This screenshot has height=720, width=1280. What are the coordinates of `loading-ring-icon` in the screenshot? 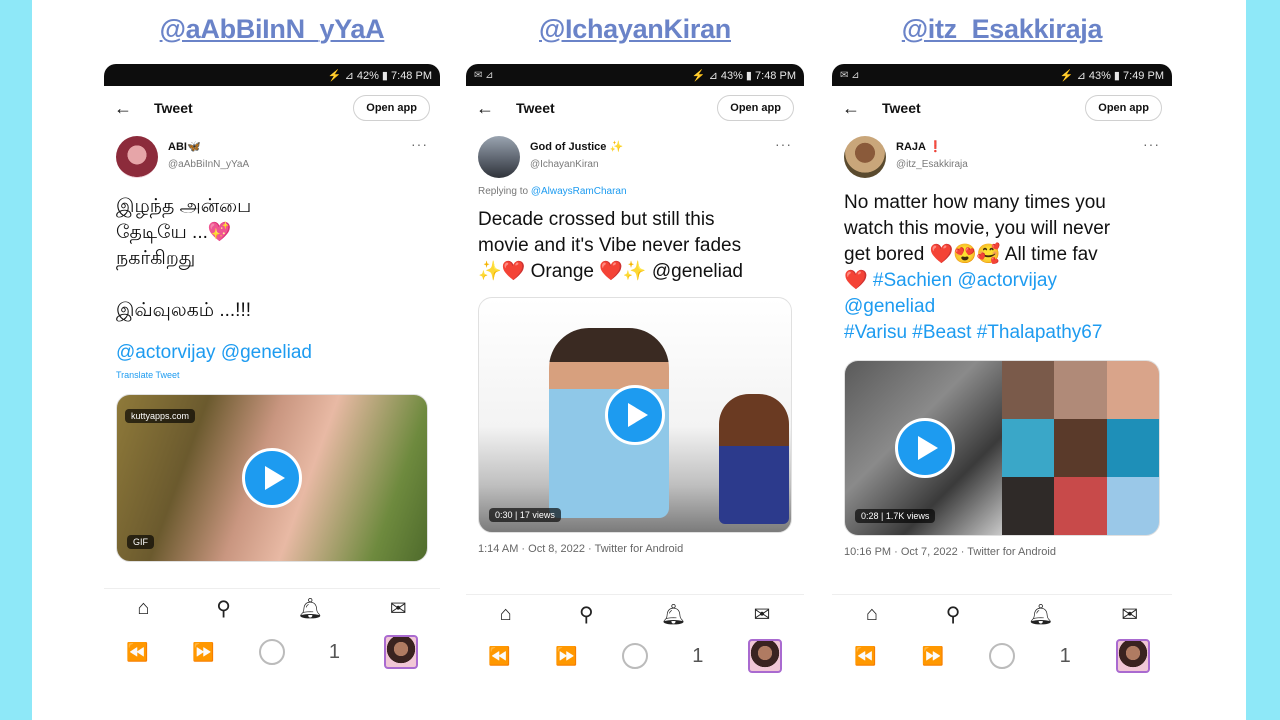 It's located at (634, 656).